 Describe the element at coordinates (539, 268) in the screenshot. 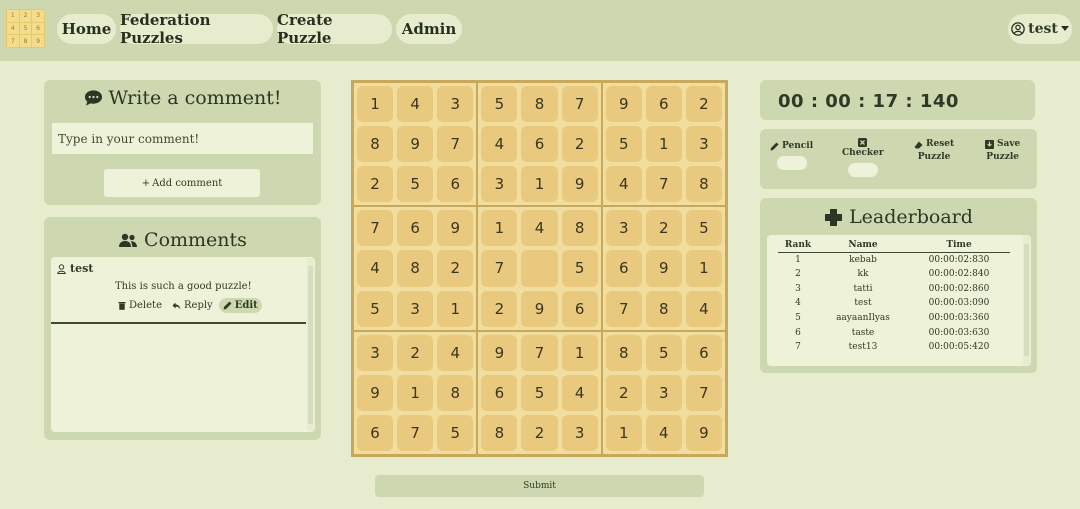

I see `sudoku-cell` at that location.